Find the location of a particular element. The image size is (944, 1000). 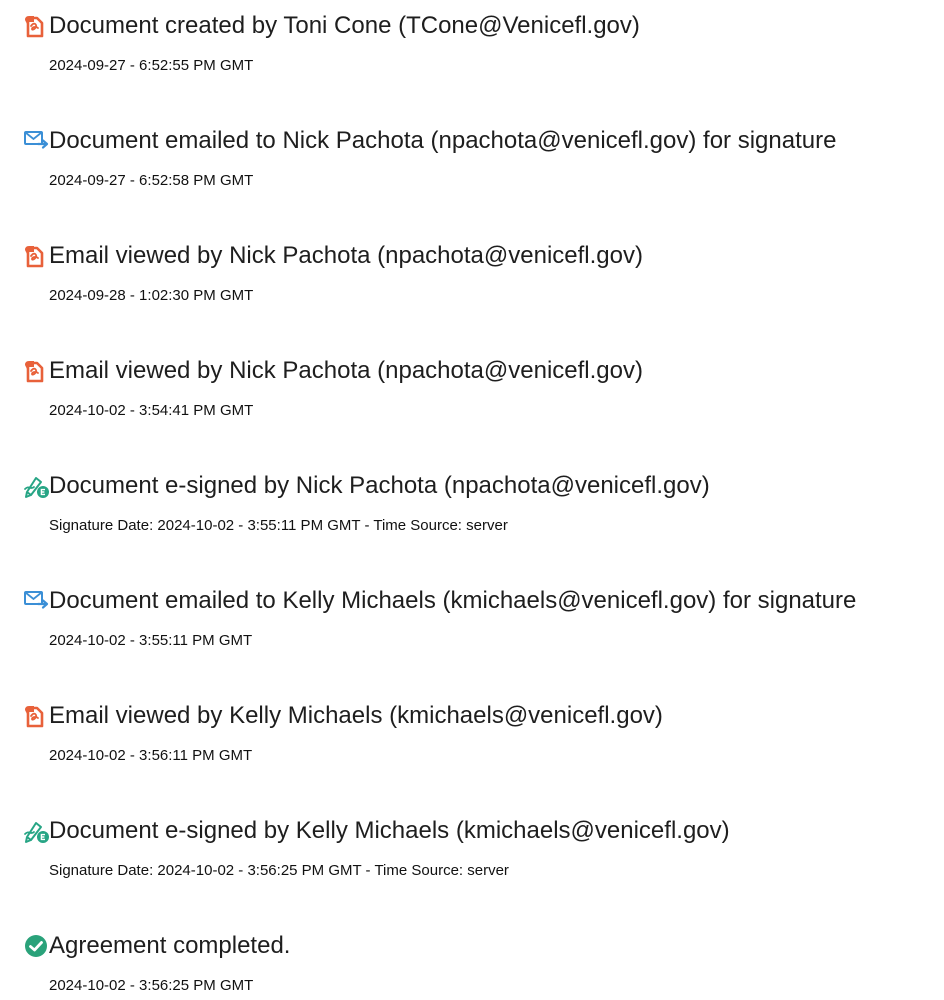

event-timestamp: 2024-10-02 - 3:56:25 PM GMT is located at coordinates (151, 985).